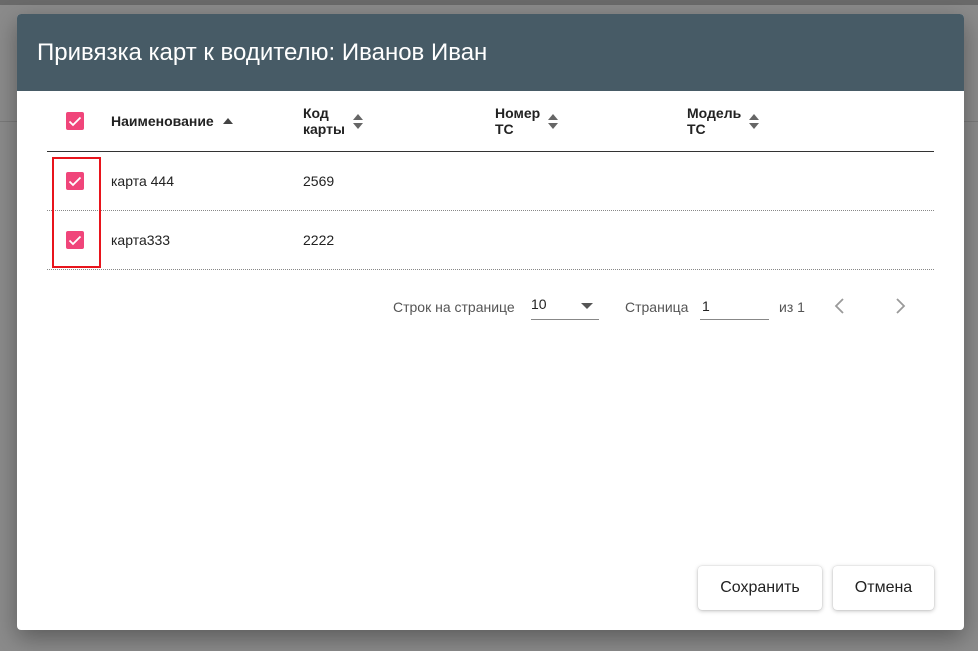 This screenshot has width=978, height=651. I want to click on save-button: Сохранить, so click(760, 588).